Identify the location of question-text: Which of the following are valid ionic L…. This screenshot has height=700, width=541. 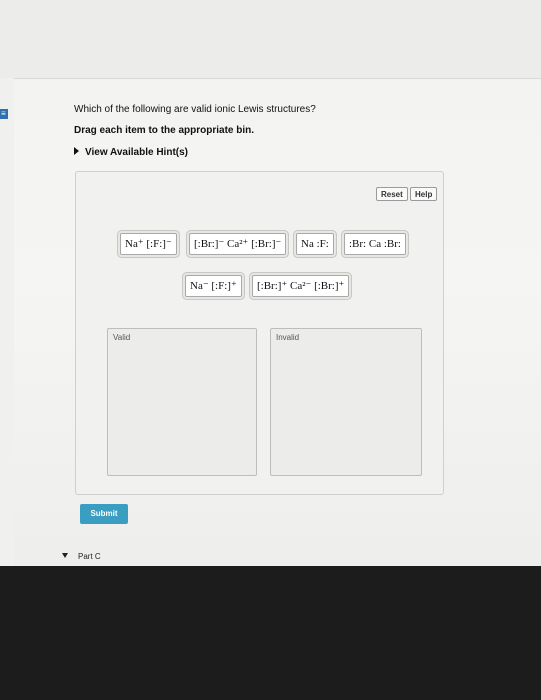
(195, 109).